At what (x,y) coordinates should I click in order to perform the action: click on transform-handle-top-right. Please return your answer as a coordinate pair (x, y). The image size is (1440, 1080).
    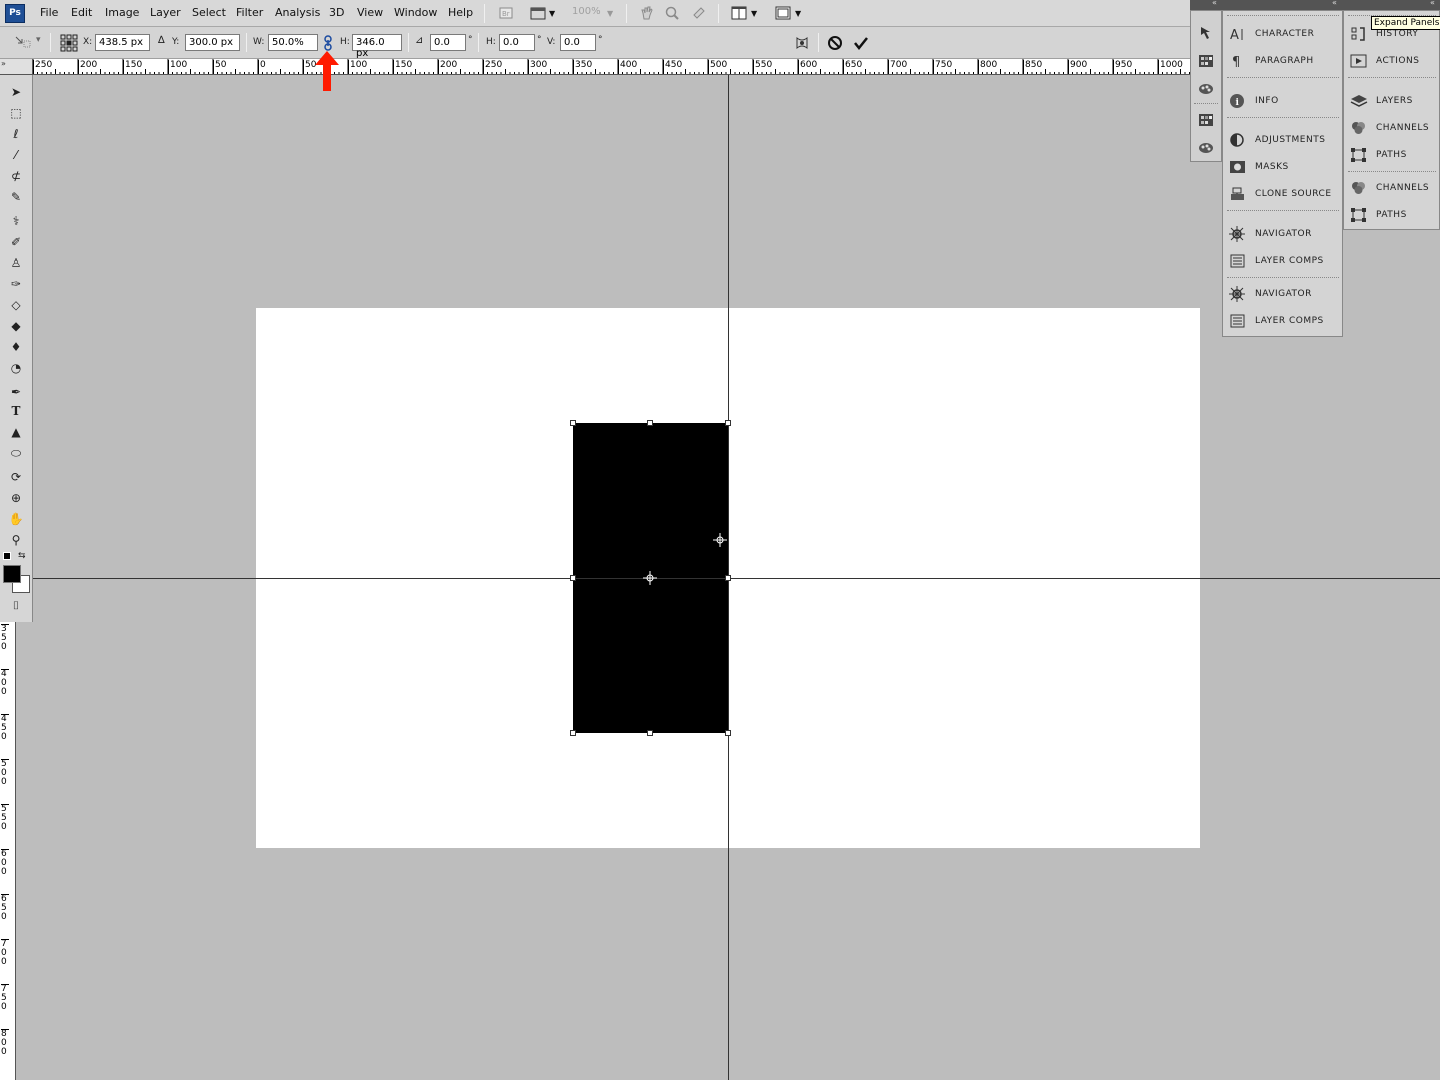
    Looking at the image, I should click on (728, 423).